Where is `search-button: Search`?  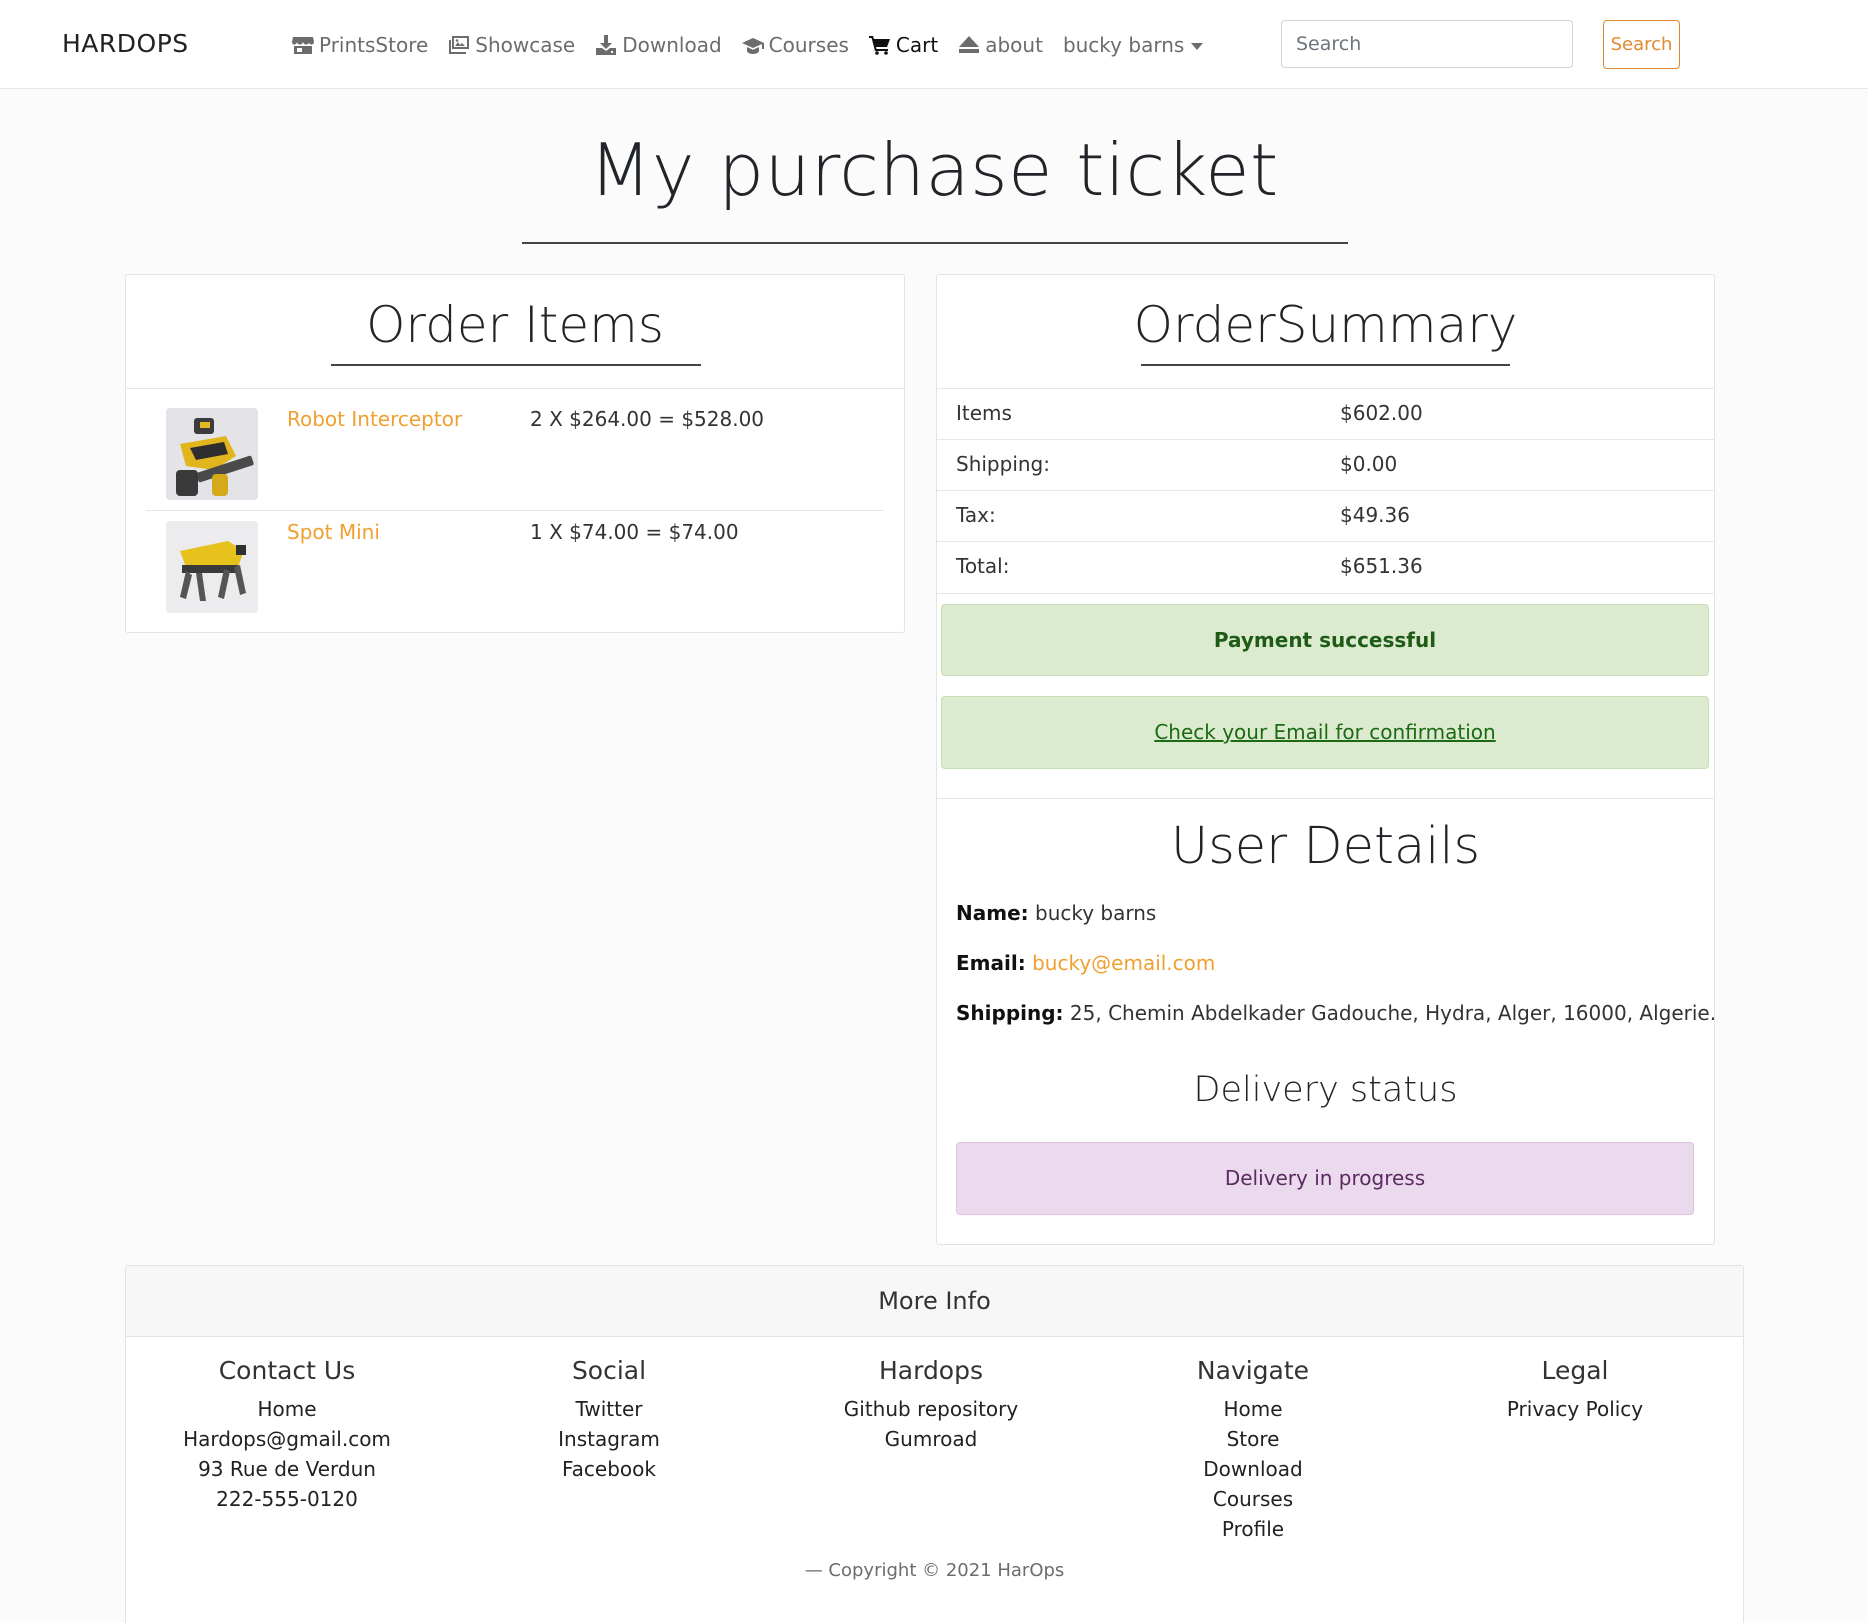 search-button: Search is located at coordinates (1641, 44).